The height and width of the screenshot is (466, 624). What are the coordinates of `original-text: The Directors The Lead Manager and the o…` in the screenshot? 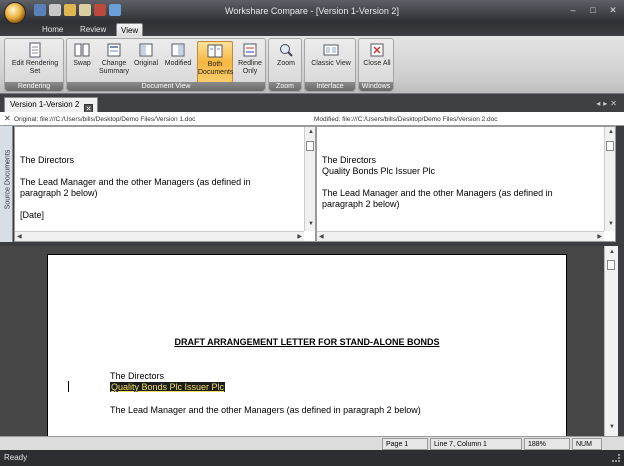 It's located at (161, 188).